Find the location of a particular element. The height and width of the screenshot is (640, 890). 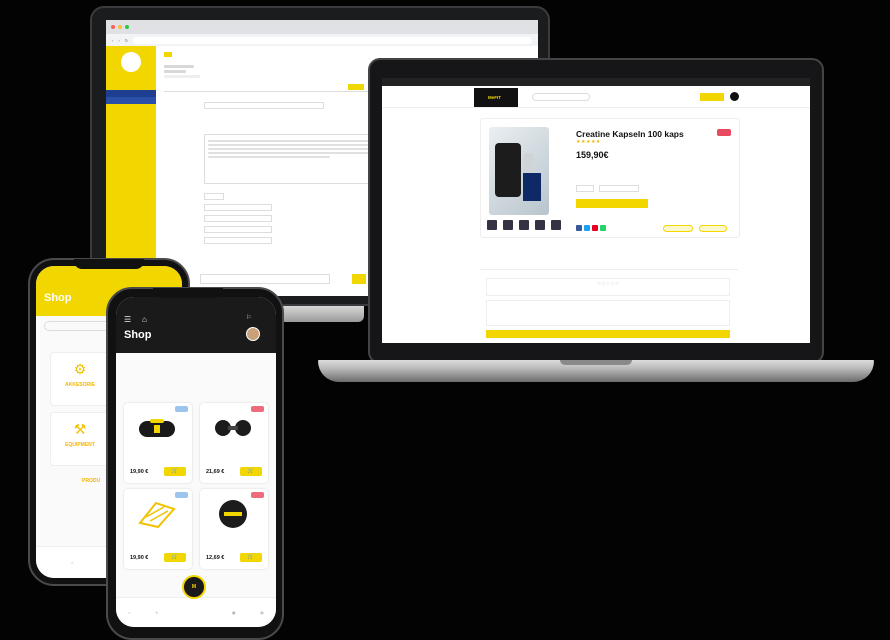

sidebar-item-active is located at coordinates (131, 93).